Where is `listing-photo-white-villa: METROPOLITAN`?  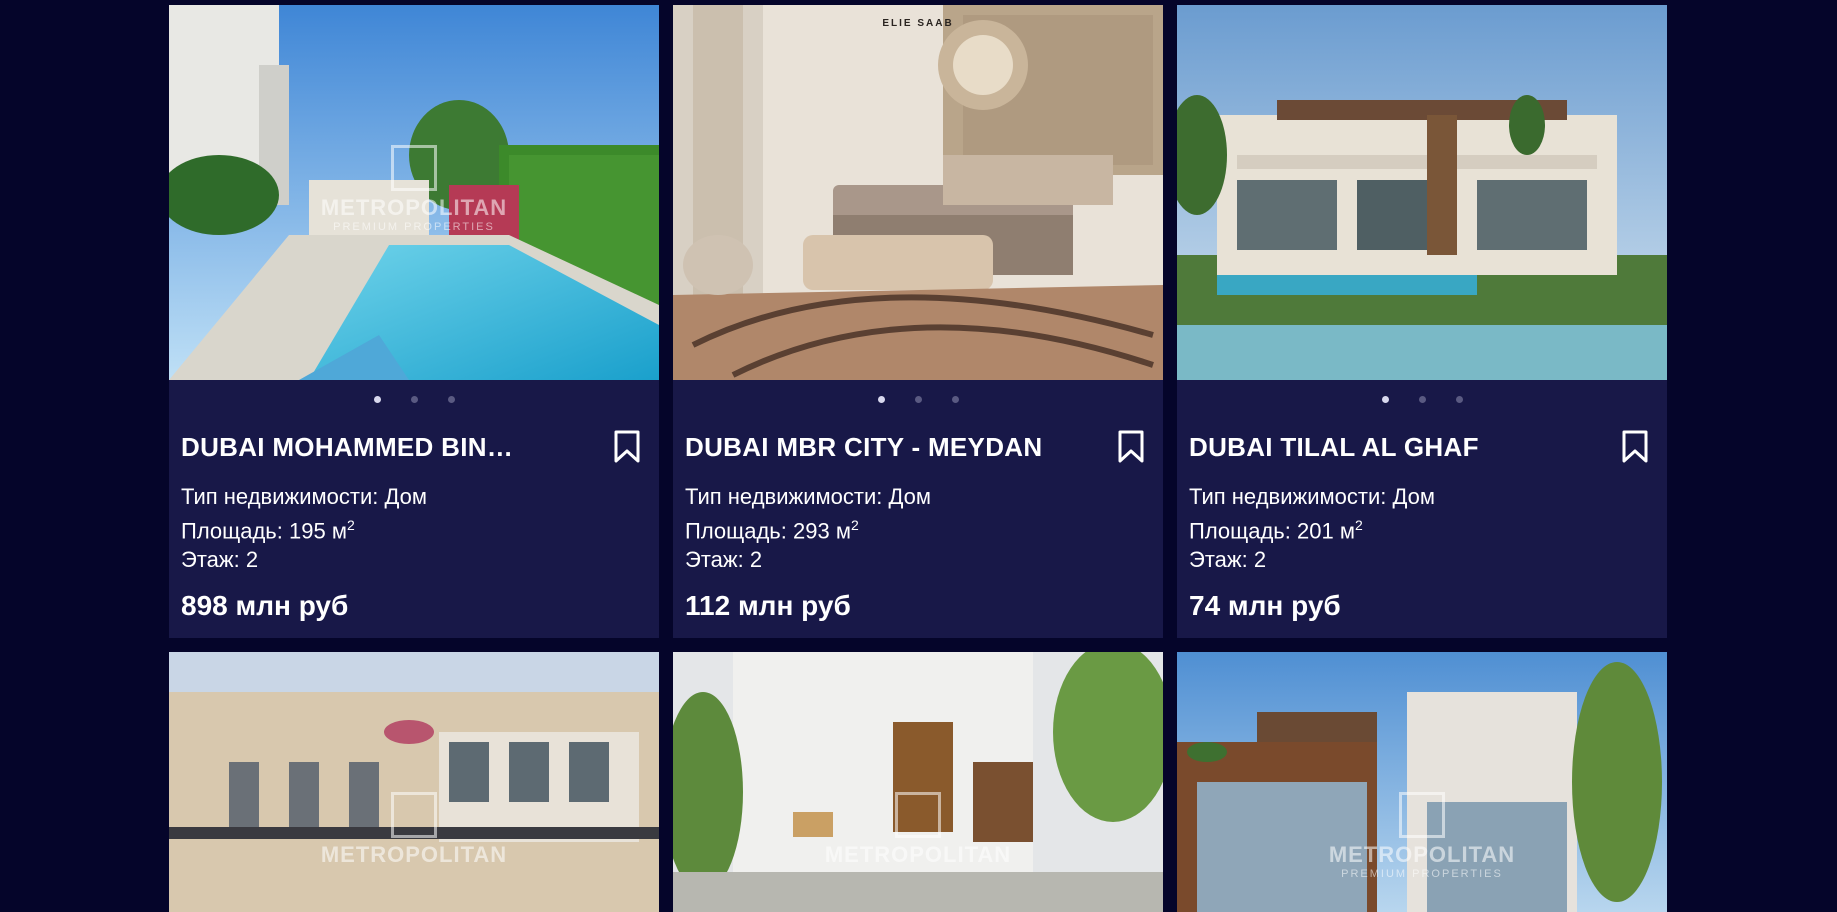
listing-photo-white-villa: METROPOLITAN is located at coordinates (918, 782).